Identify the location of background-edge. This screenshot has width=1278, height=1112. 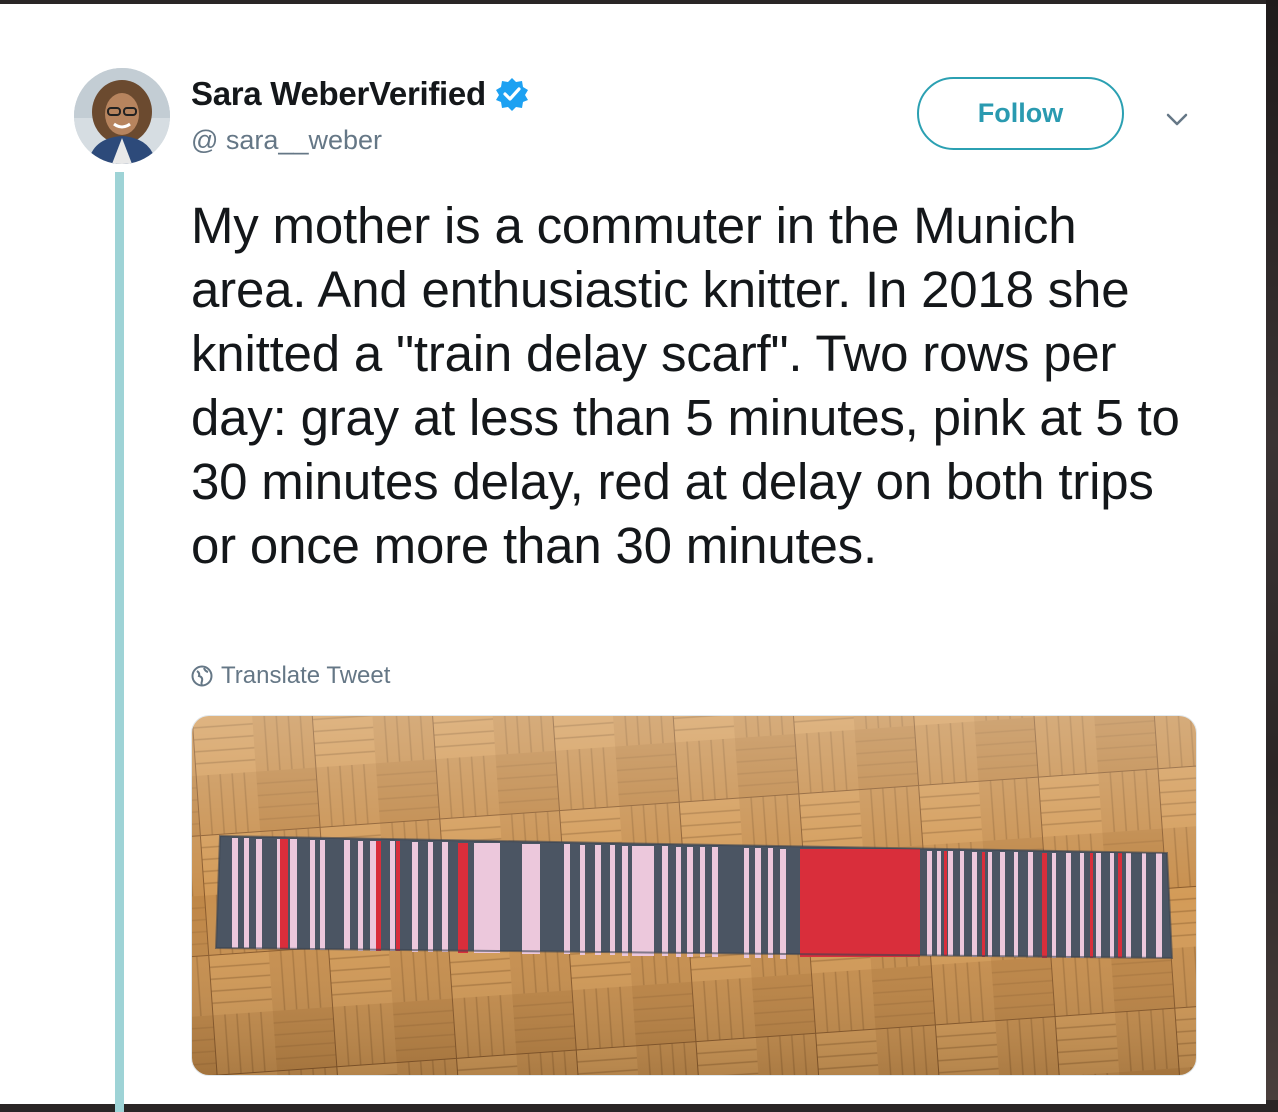
(1272, 550).